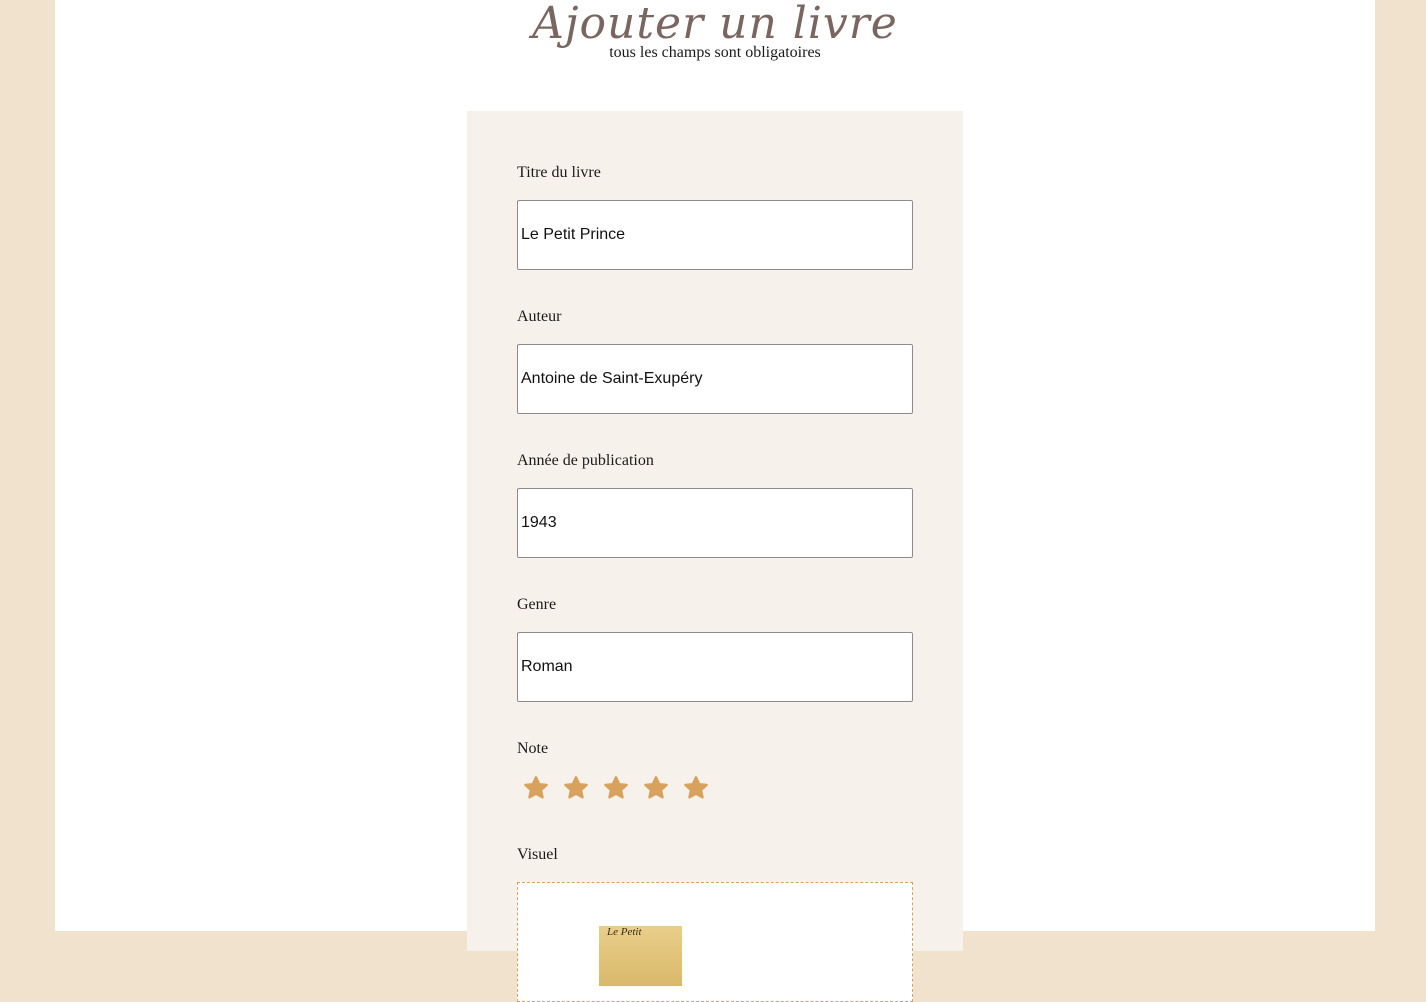 The width and height of the screenshot is (1426, 1002). What do you see at coordinates (715, 235) in the screenshot?
I see `title-input` at bounding box center [715, 235].